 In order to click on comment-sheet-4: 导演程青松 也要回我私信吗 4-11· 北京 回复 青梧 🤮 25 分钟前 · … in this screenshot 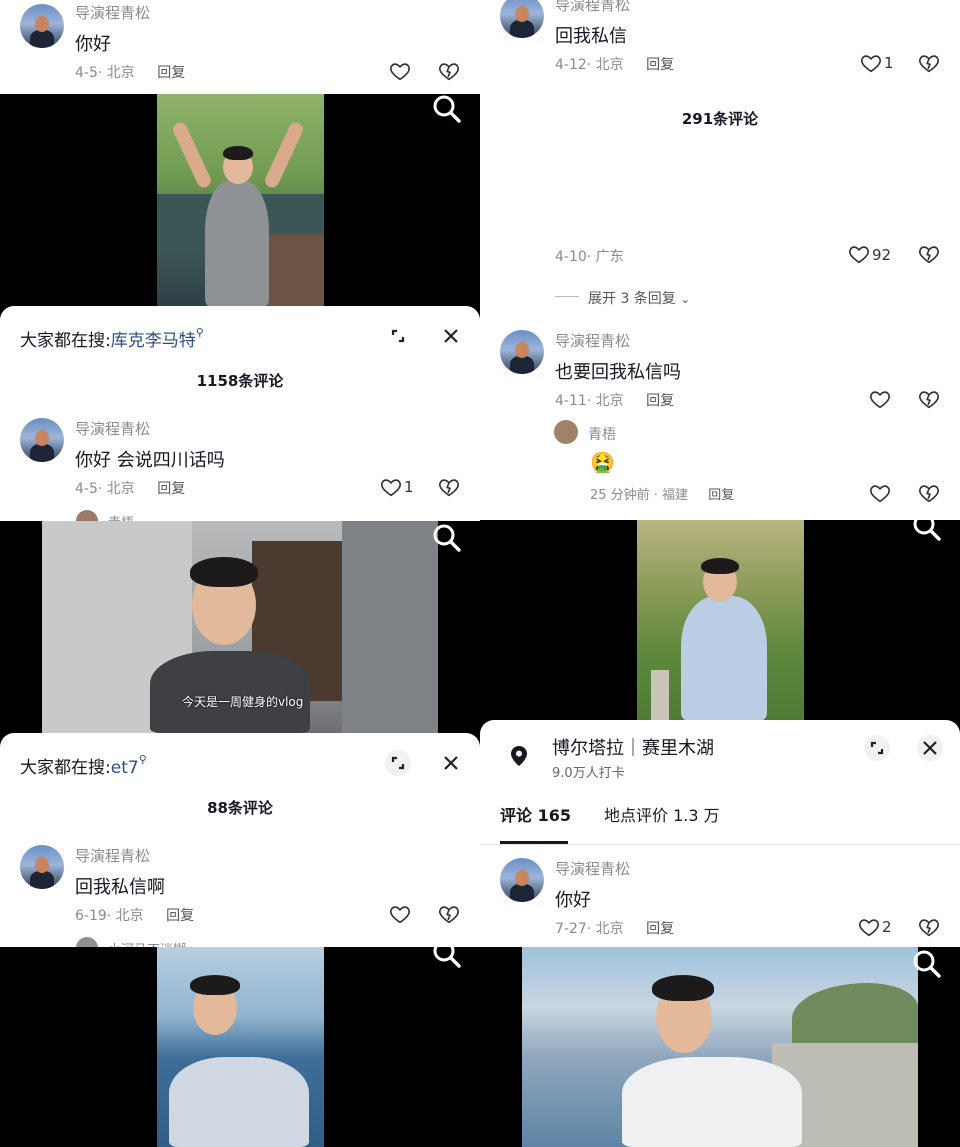, I will do `click(720, 417)`.